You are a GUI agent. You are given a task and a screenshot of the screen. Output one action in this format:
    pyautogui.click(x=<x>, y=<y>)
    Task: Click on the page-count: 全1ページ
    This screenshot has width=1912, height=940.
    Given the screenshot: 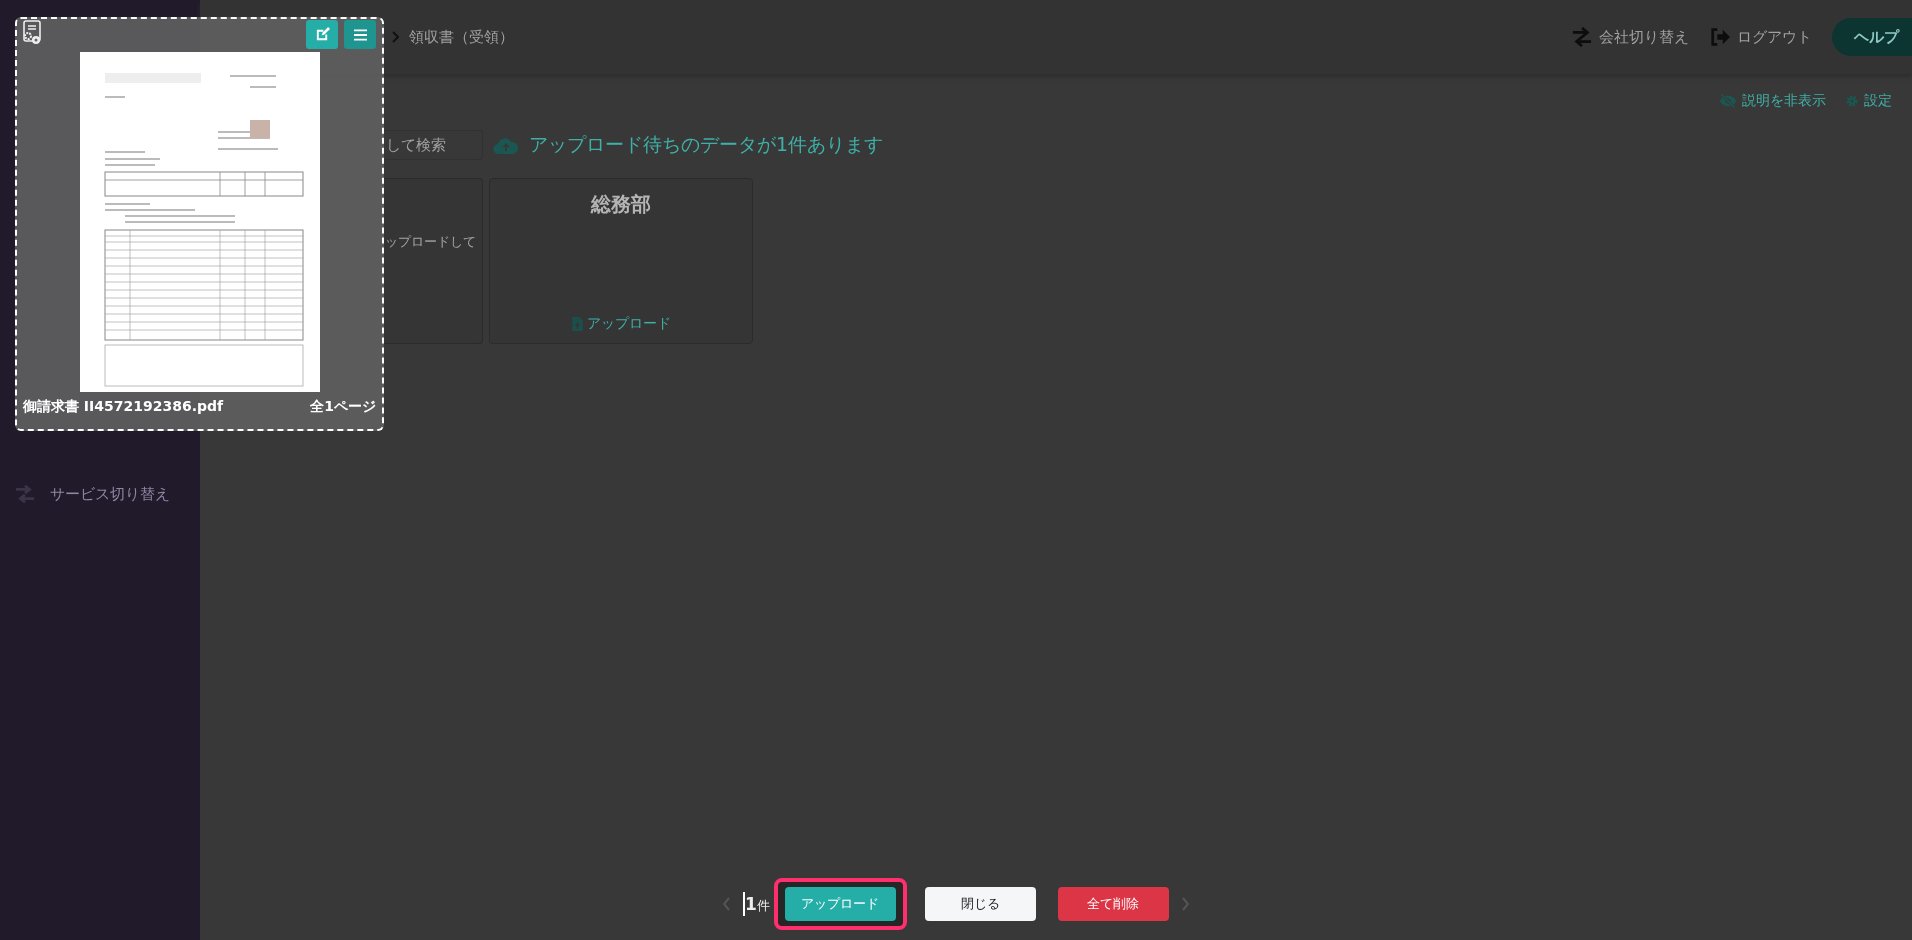 What is the action you would take?
    pyautogui.click(x=343, y=407)
    